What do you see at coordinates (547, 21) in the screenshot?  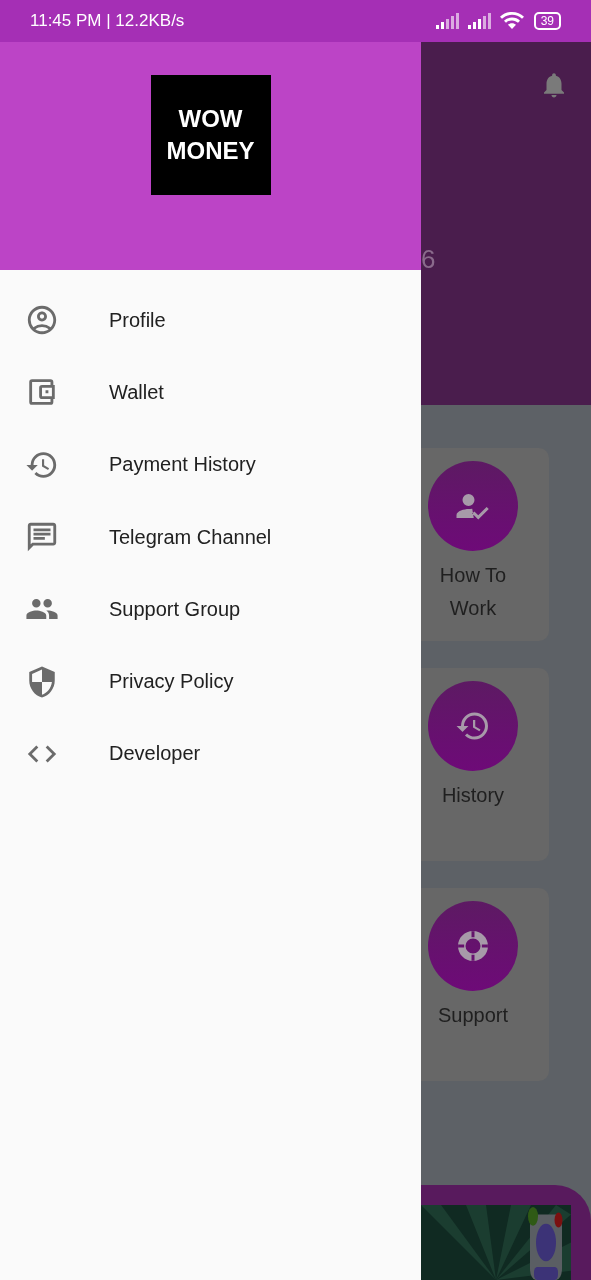 I see `battery-indicator: 39` at bounding box center [547, 21].